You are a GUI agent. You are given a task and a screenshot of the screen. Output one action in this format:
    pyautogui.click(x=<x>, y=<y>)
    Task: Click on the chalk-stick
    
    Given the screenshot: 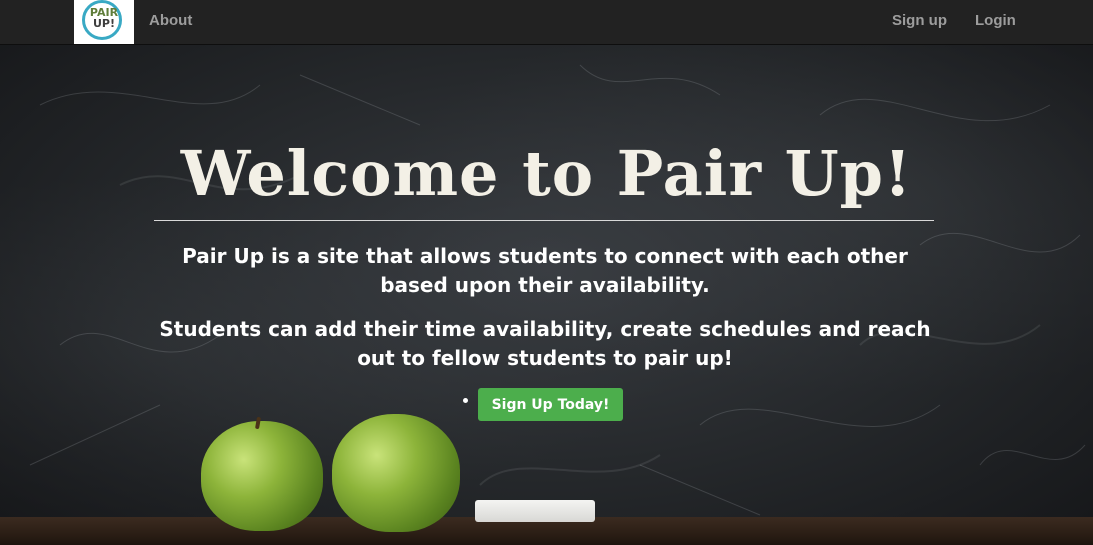 What is the action you would take?
    pyautogui.click(x=535, y=511)
    